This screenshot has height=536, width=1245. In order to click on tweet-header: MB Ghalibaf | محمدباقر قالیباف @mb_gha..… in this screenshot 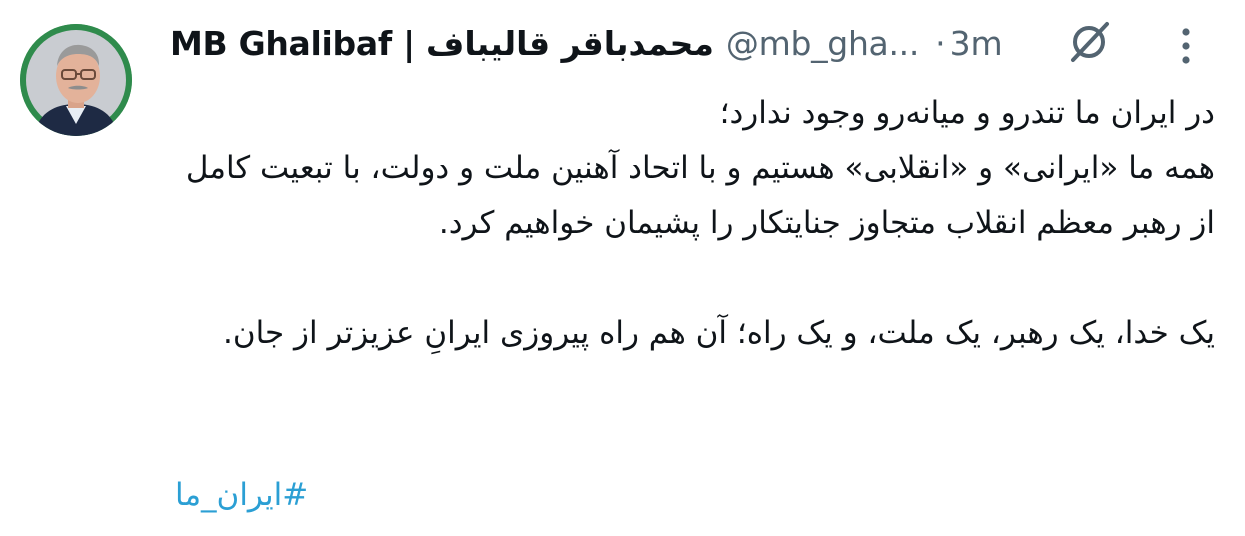, I will do `click(586, 43)`.